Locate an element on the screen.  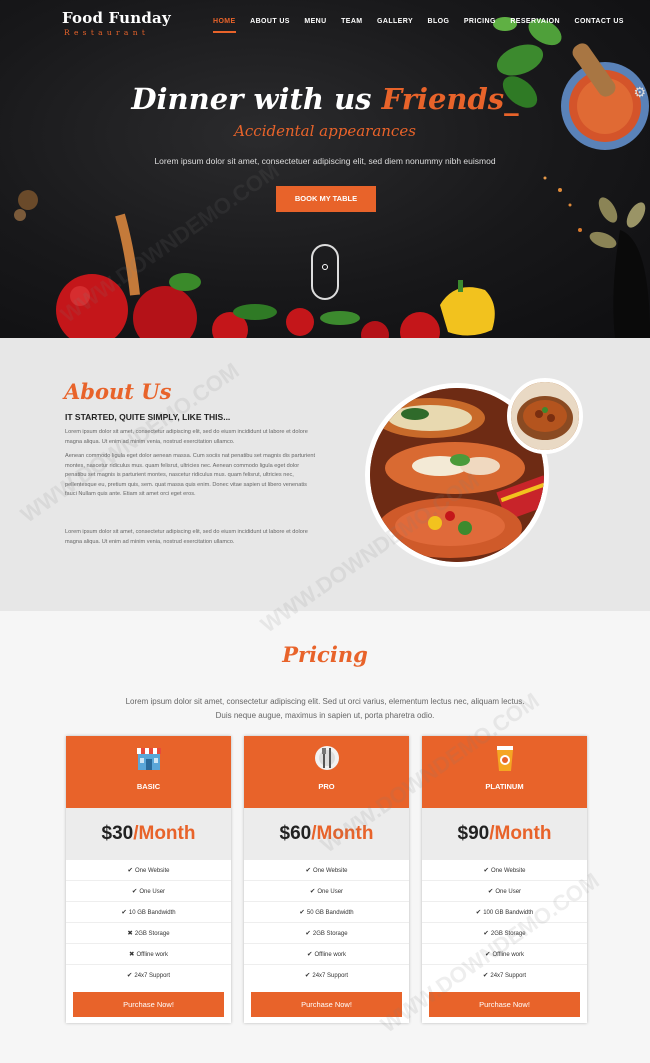
nav-item-home: HOME is located at coordinates (224, 25).